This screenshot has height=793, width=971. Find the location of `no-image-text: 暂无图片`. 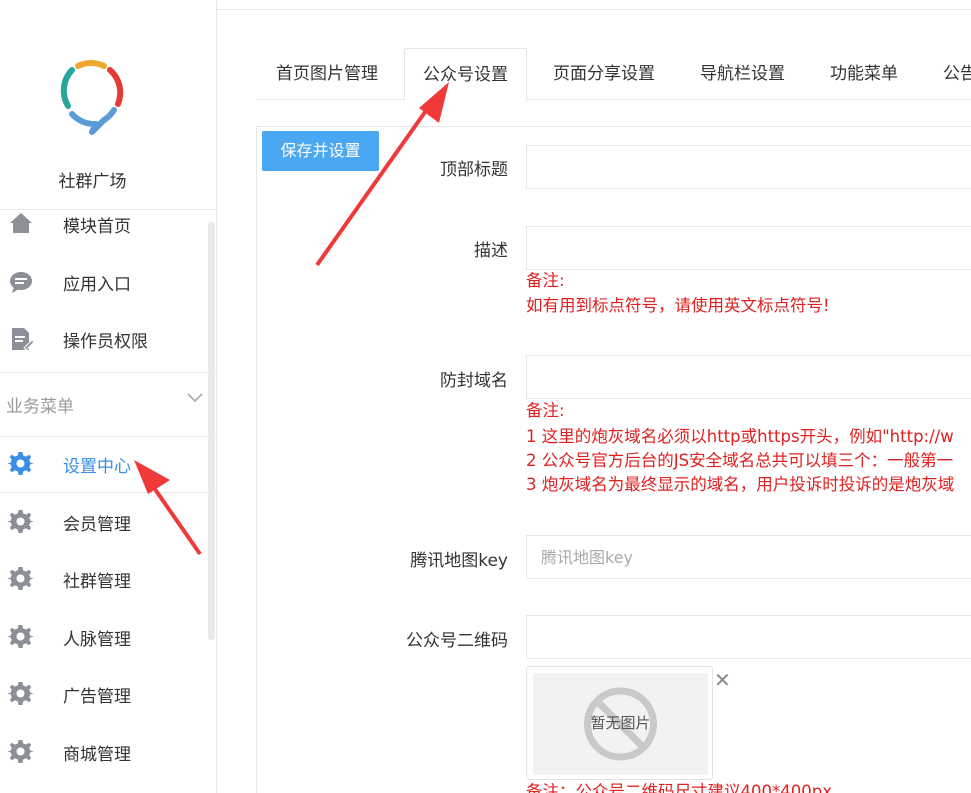

no-image-text: 暂无图片 is located at coordinates (620, 723).